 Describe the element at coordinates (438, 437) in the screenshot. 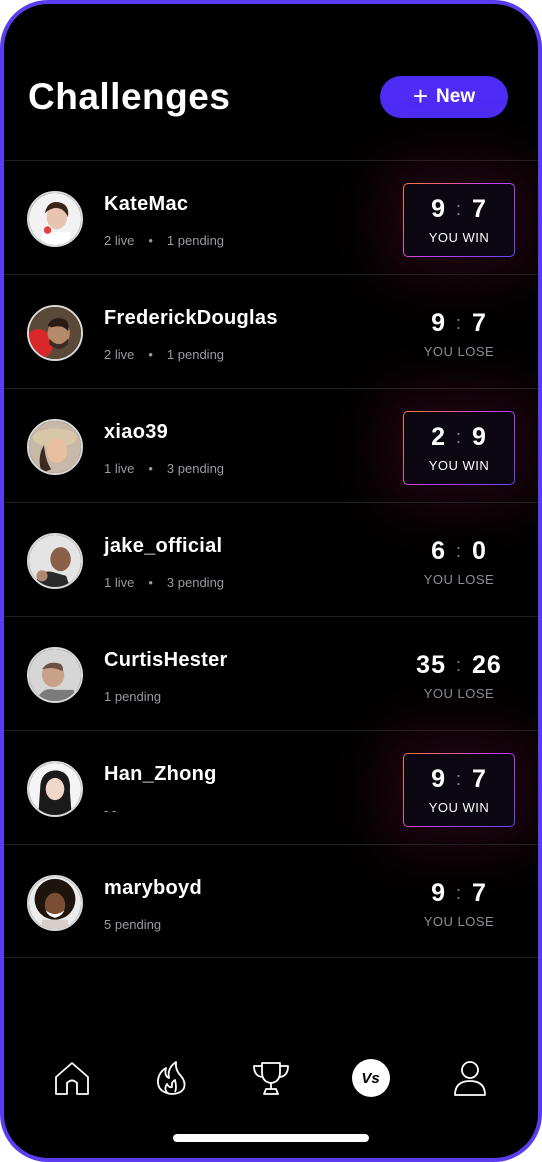

I see `score-left: 2` at that location.